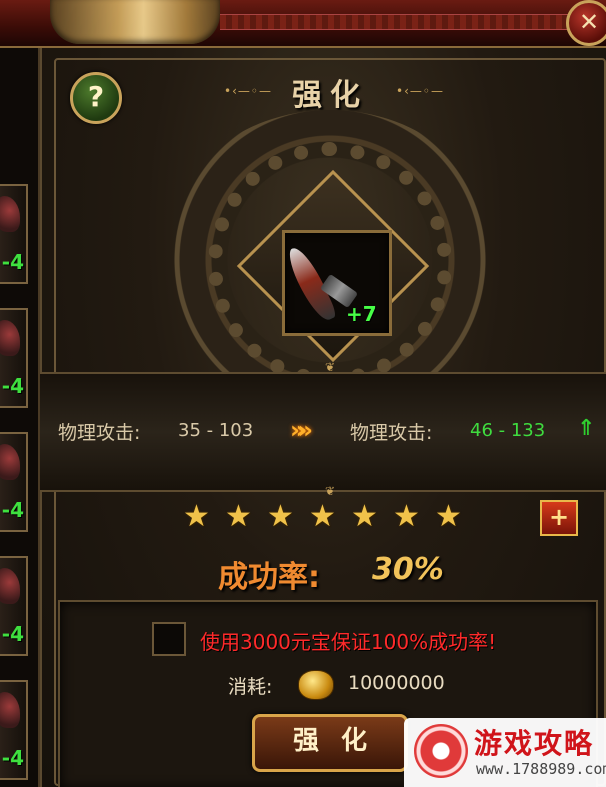 The image size is (606, 787). I want to click on item-list: -4 -4 -4 -4 -4, so click(20, 417).